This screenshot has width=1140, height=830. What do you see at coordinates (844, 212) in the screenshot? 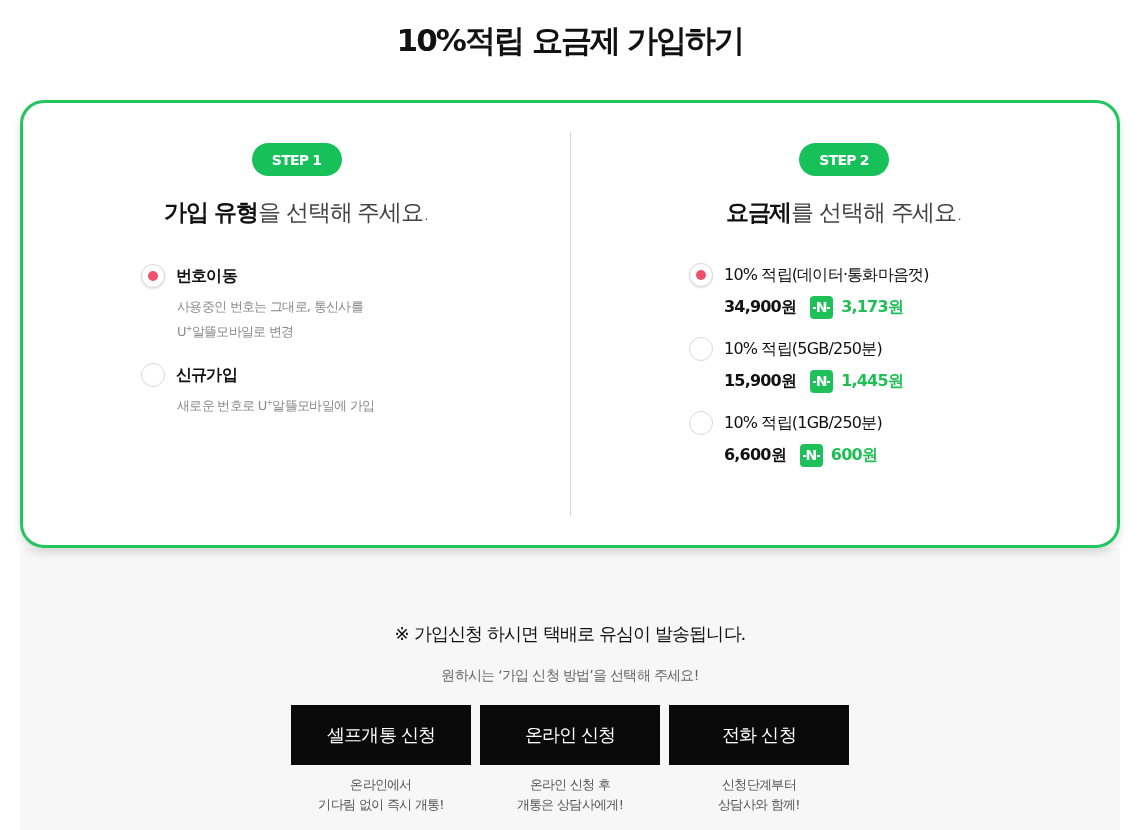
I see `step-heading: 요금제를 선택해 주세요.` at bounding box center [844, 212].